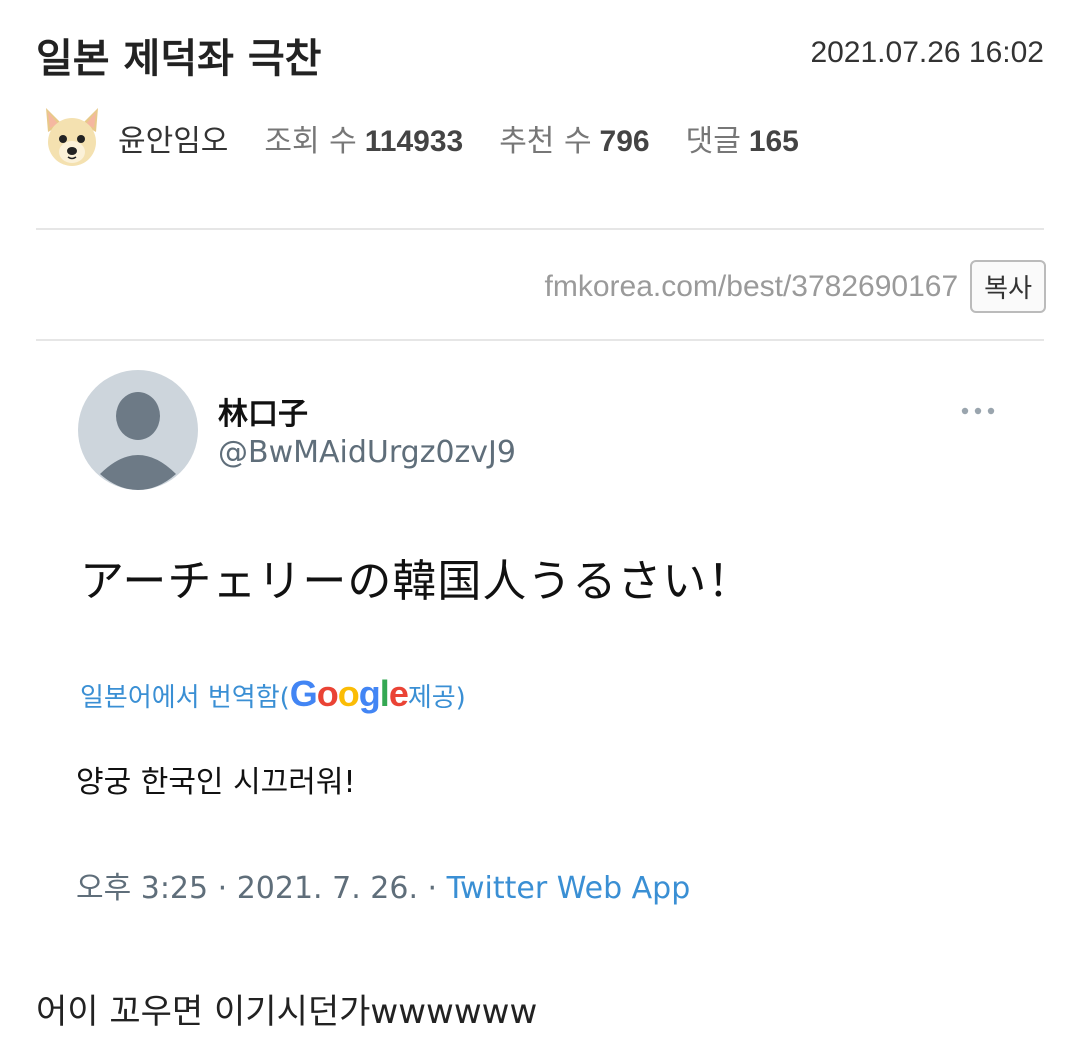 The width and height of the screenshot is (1080, 1050). What do you see at coordinates (978, 411) in the screenshot?
I see `more-options-icon` at bounding box center [978, 411].